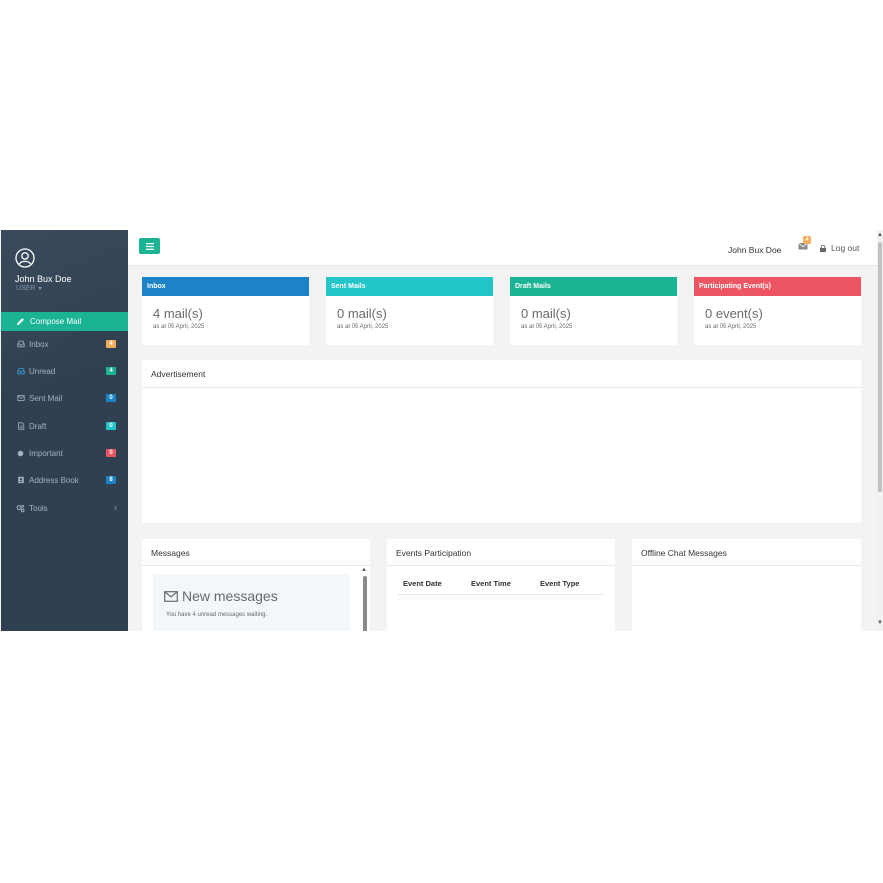 The height and width of the screenshot is (883, 883). Describe the element at coordinates (225, 311) in the screenshot. I see `stat-card-inbox: Inbox 4 mail(s) as at 05 April, 2025` at that location.